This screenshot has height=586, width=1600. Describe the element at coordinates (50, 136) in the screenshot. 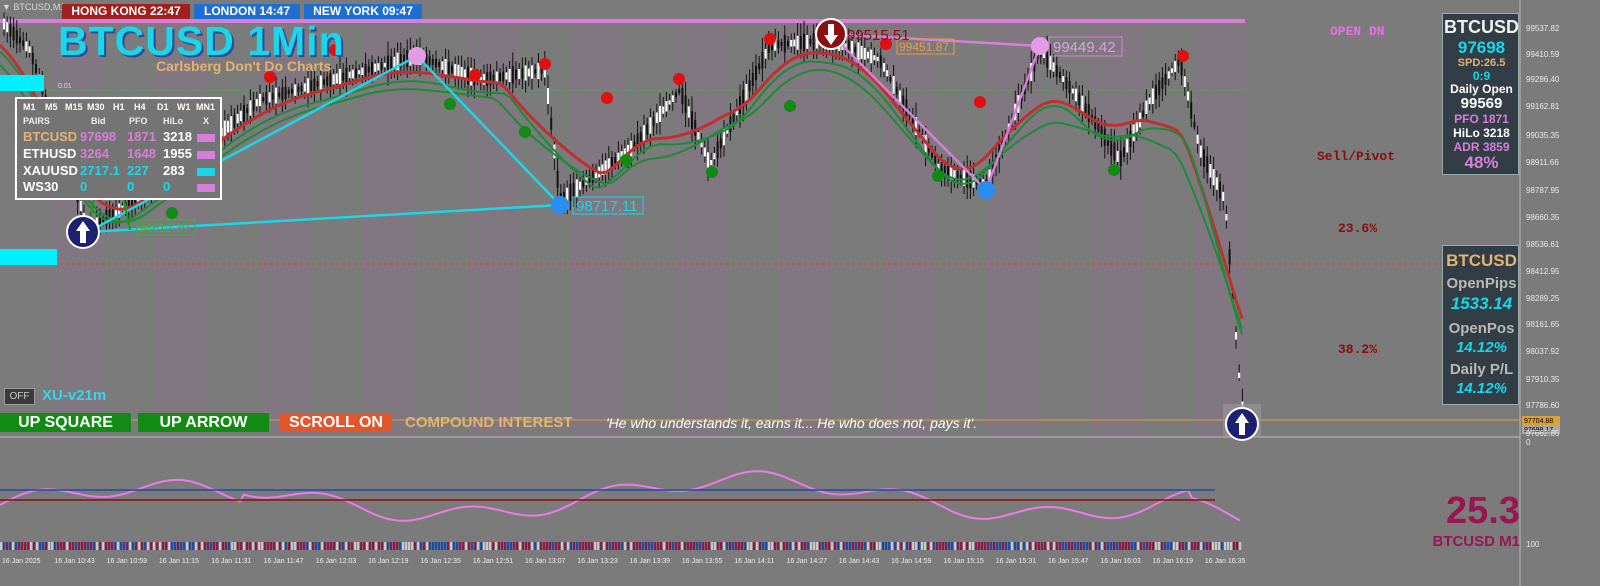

I see `pair-name: BTCUSD` at that location.